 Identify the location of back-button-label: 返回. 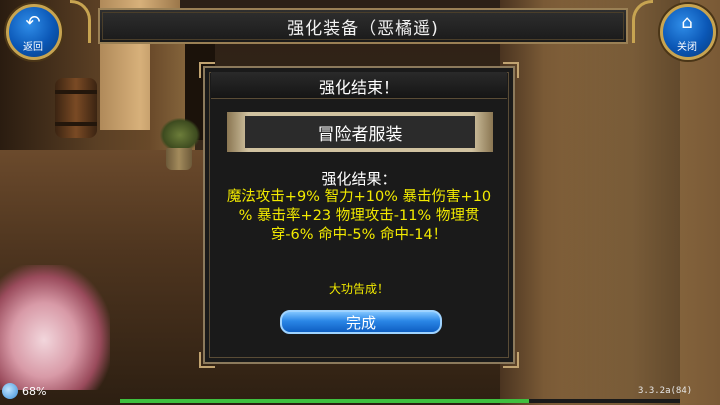
(33, 47).